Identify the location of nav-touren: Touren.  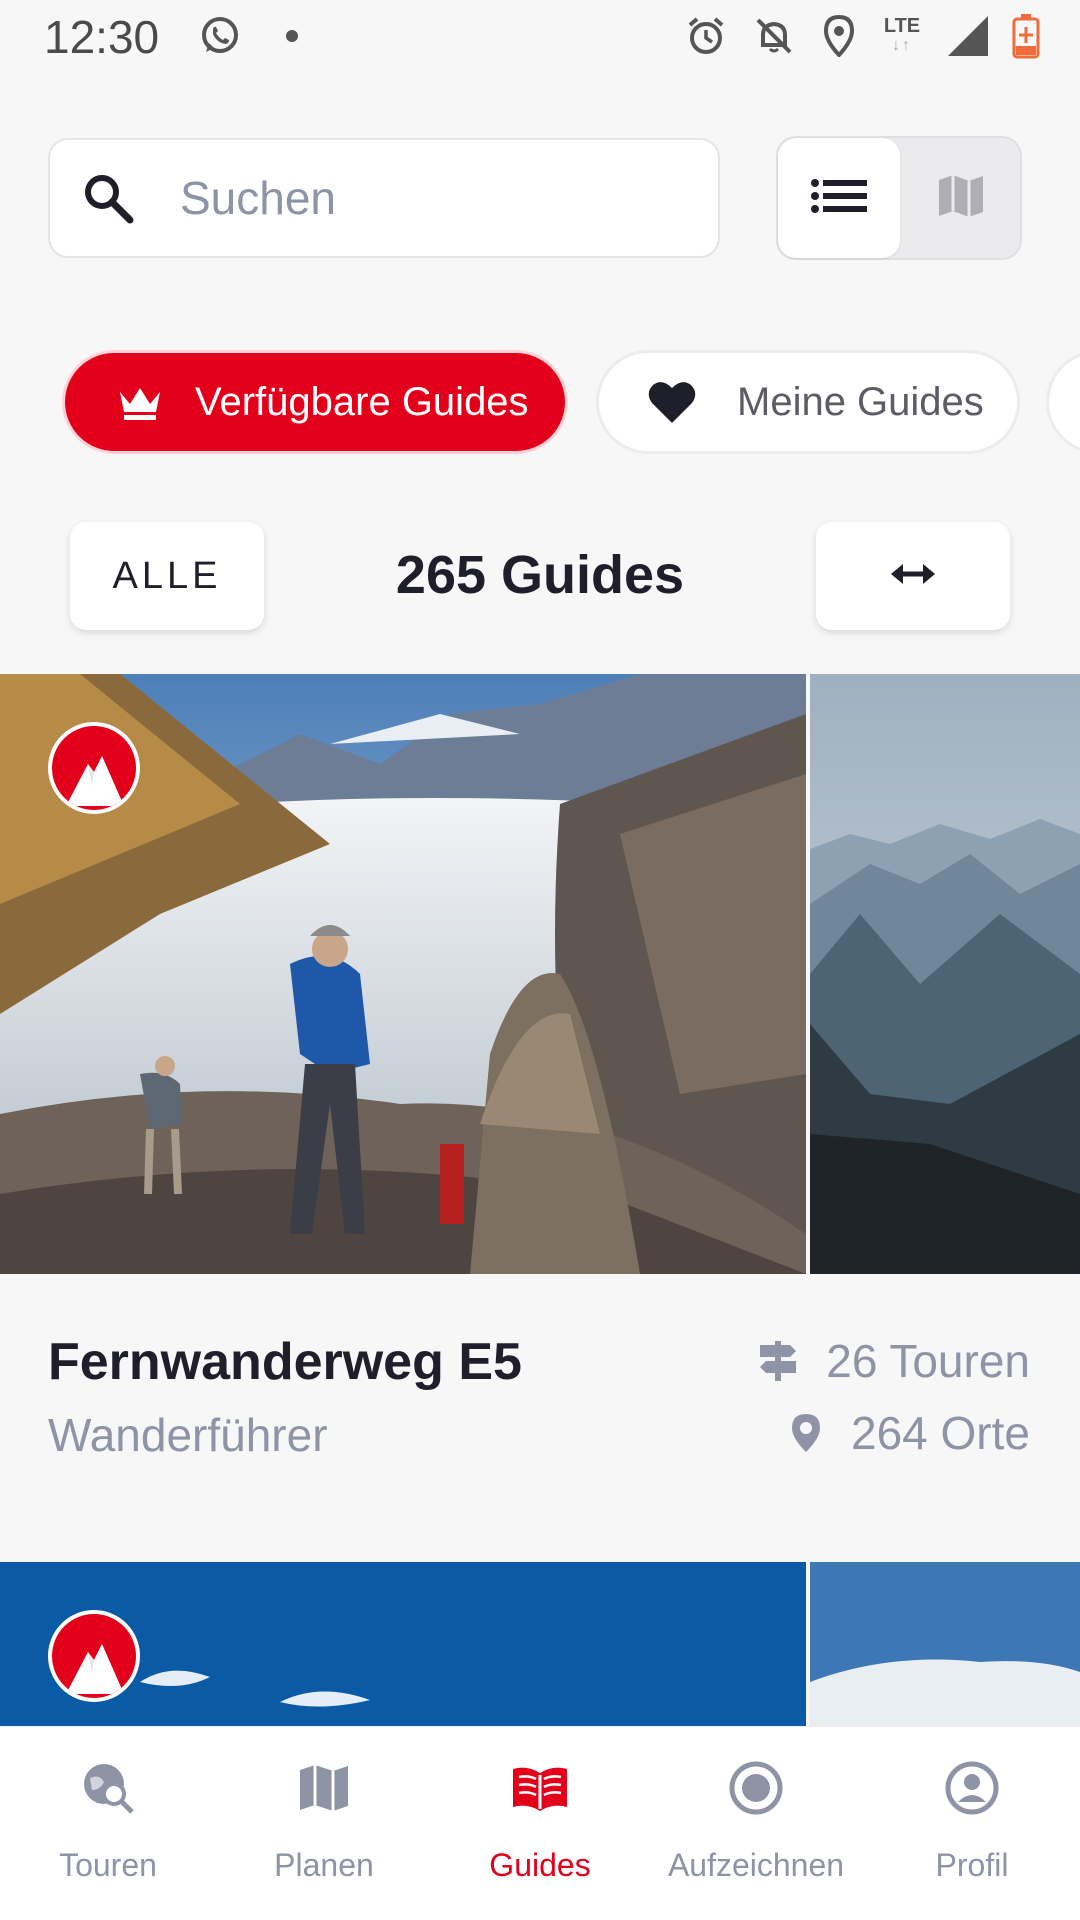
(108, 1823).